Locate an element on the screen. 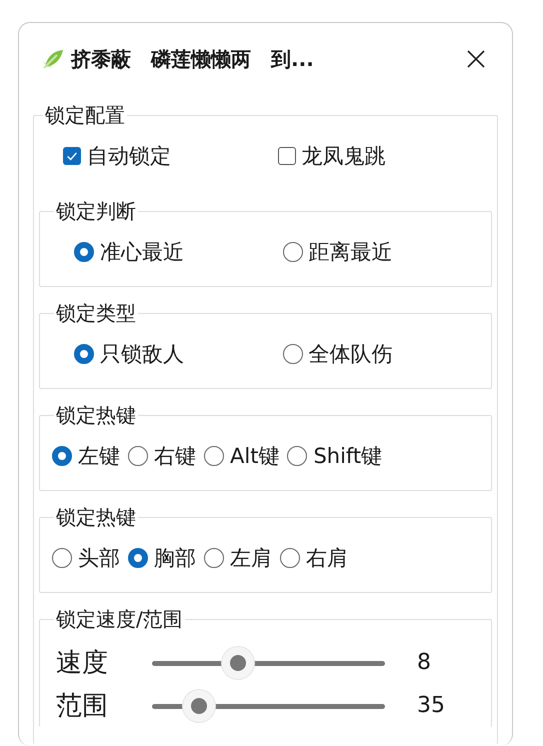  radio-button: 头部 is located at coordinates (86, 558).